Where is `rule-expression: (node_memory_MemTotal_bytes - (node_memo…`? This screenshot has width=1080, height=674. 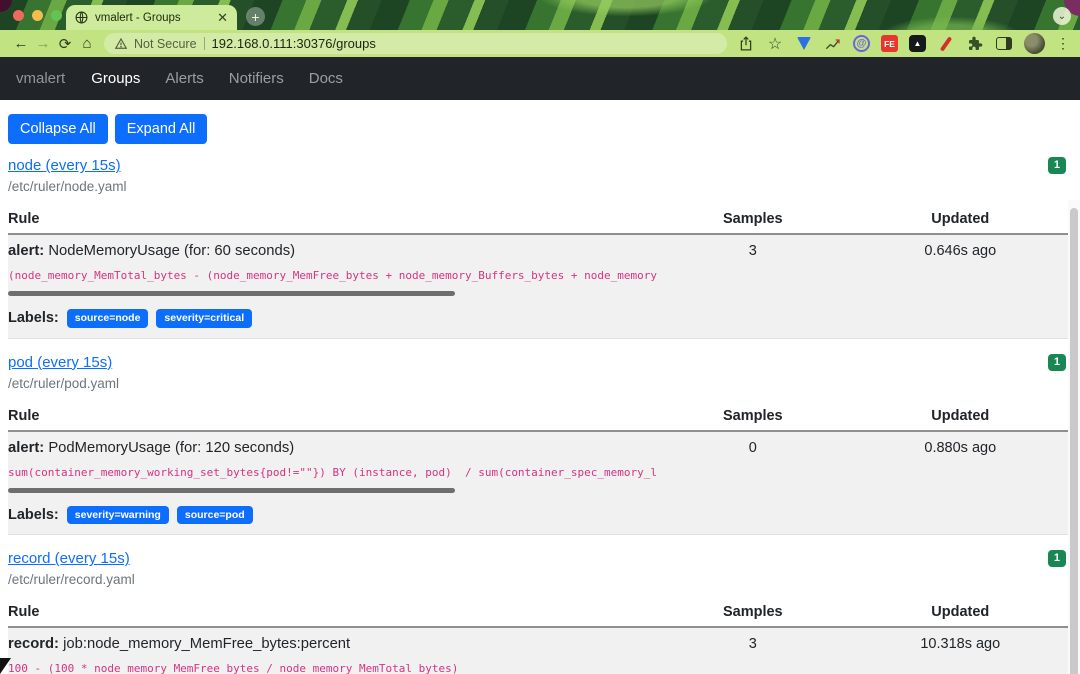
rule-expression: (node_memory_MemTotal_bytes - (node_memo… is located at coordinates (333, 276).